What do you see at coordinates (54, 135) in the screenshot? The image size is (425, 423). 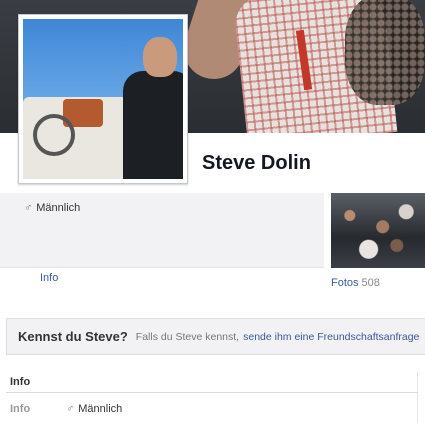 I see `photo-steering-wheel` at bounding box center [54, 135].